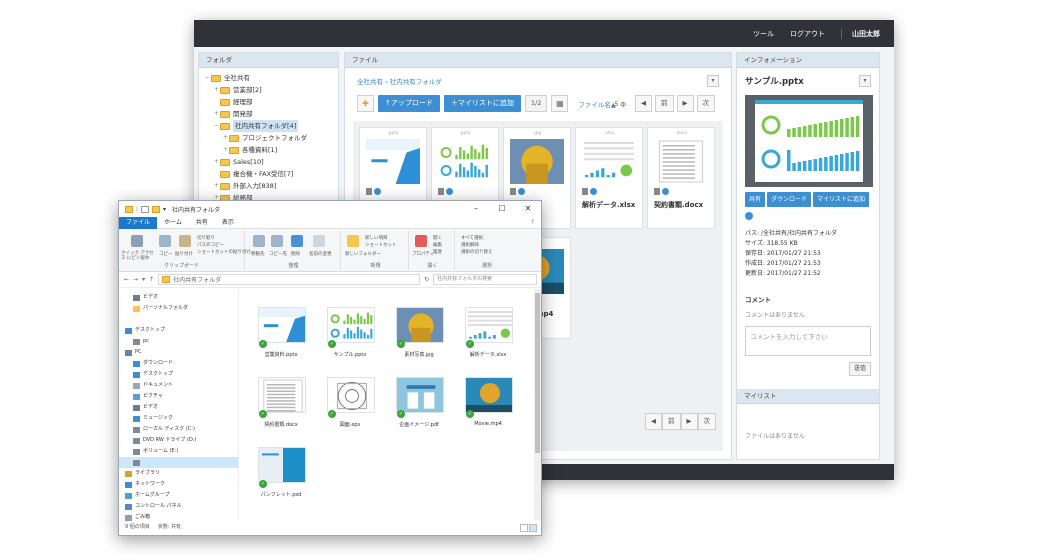 The image size is (1040, 560). What do you see at coordinates (653, 421) in the screenshot?
I see `prev-page-icon: ◀` at bounding box center [653, 421].